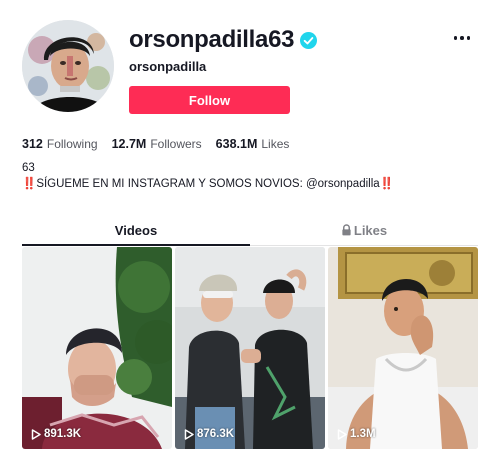  I want to click on profile-avatar, so click(68, 66).